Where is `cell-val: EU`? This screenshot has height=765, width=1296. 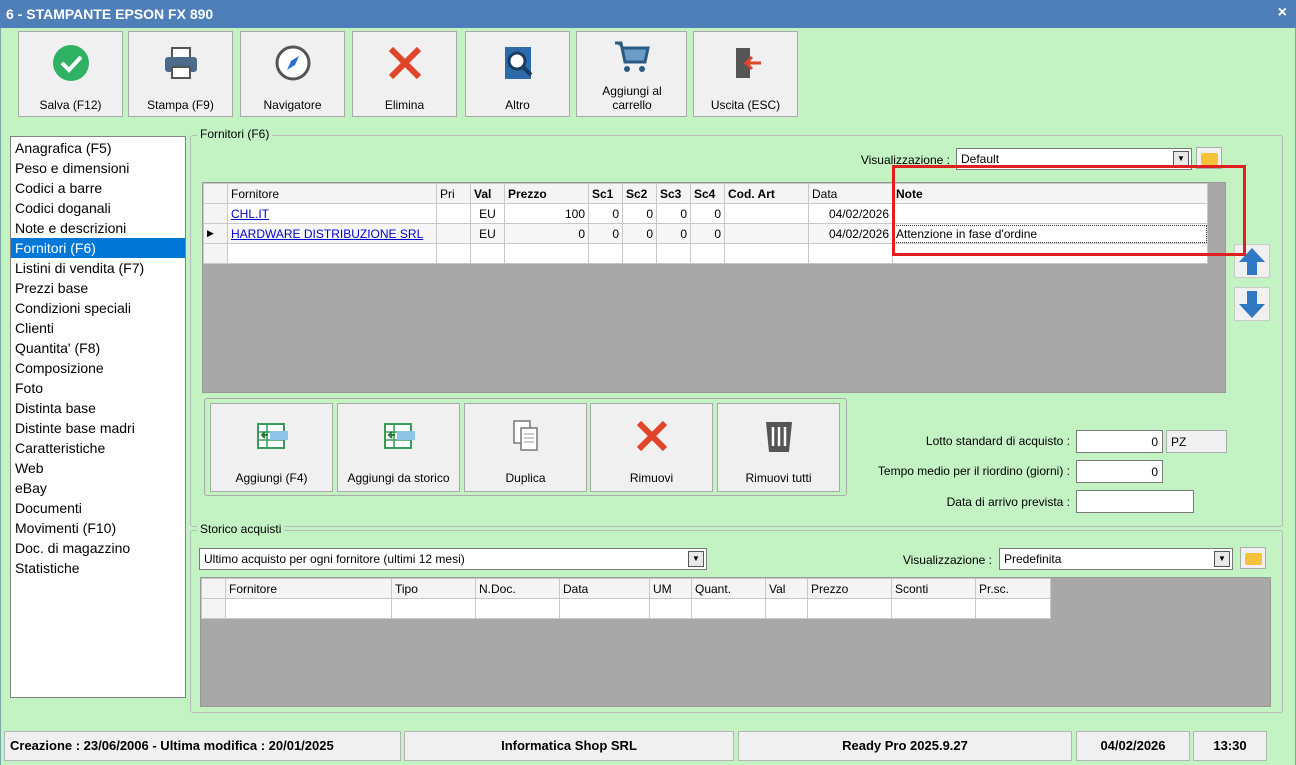 cell-val: EU is located at coordinates (487, 233).